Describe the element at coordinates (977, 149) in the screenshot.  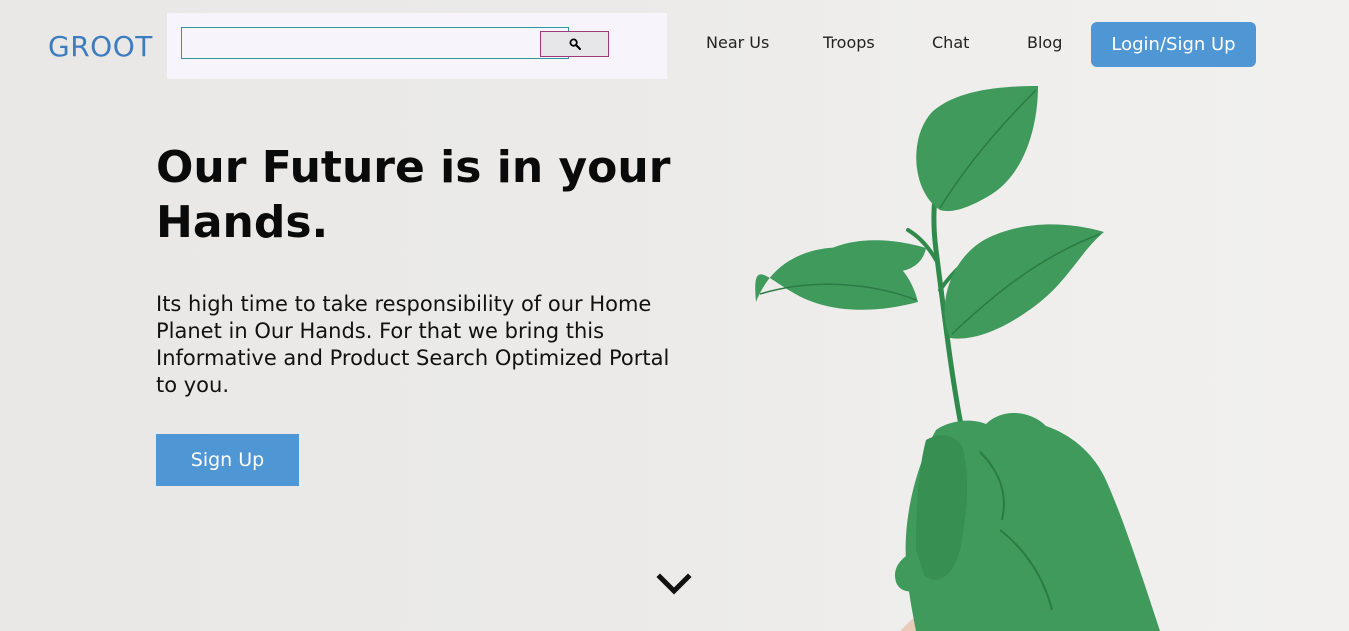
I see `leaf-top` at that location.